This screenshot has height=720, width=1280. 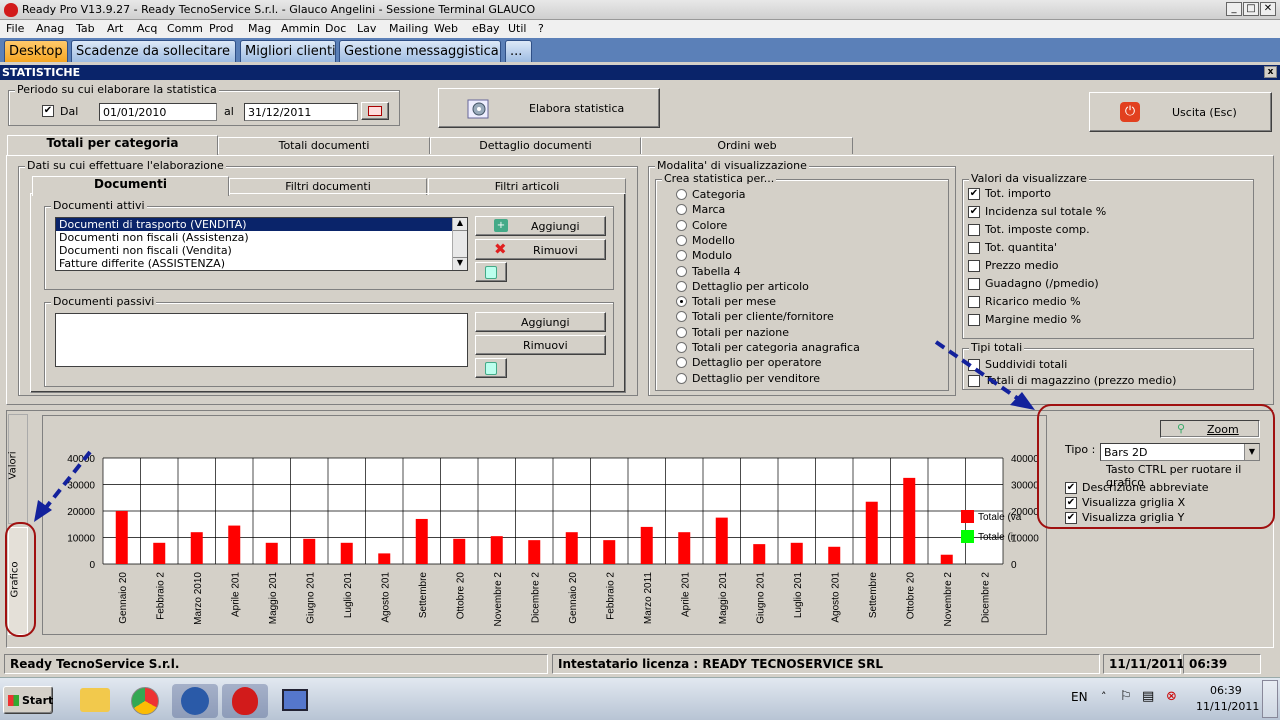 I want to click on chrome-taskbar-button, so click(x=145, y=701).